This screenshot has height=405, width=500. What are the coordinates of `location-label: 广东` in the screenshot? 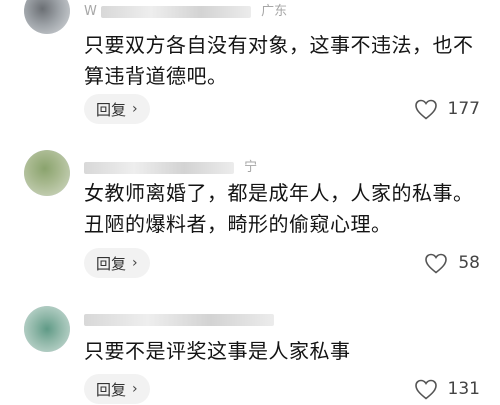 It's located at (274, 11).